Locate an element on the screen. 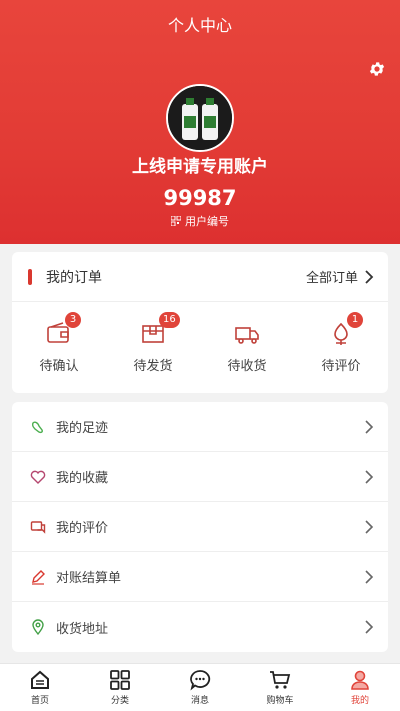 This screenshot has width=400, height=711. order-status-pending-confirm: 3 待确认 is located at coordinates (59, 347).